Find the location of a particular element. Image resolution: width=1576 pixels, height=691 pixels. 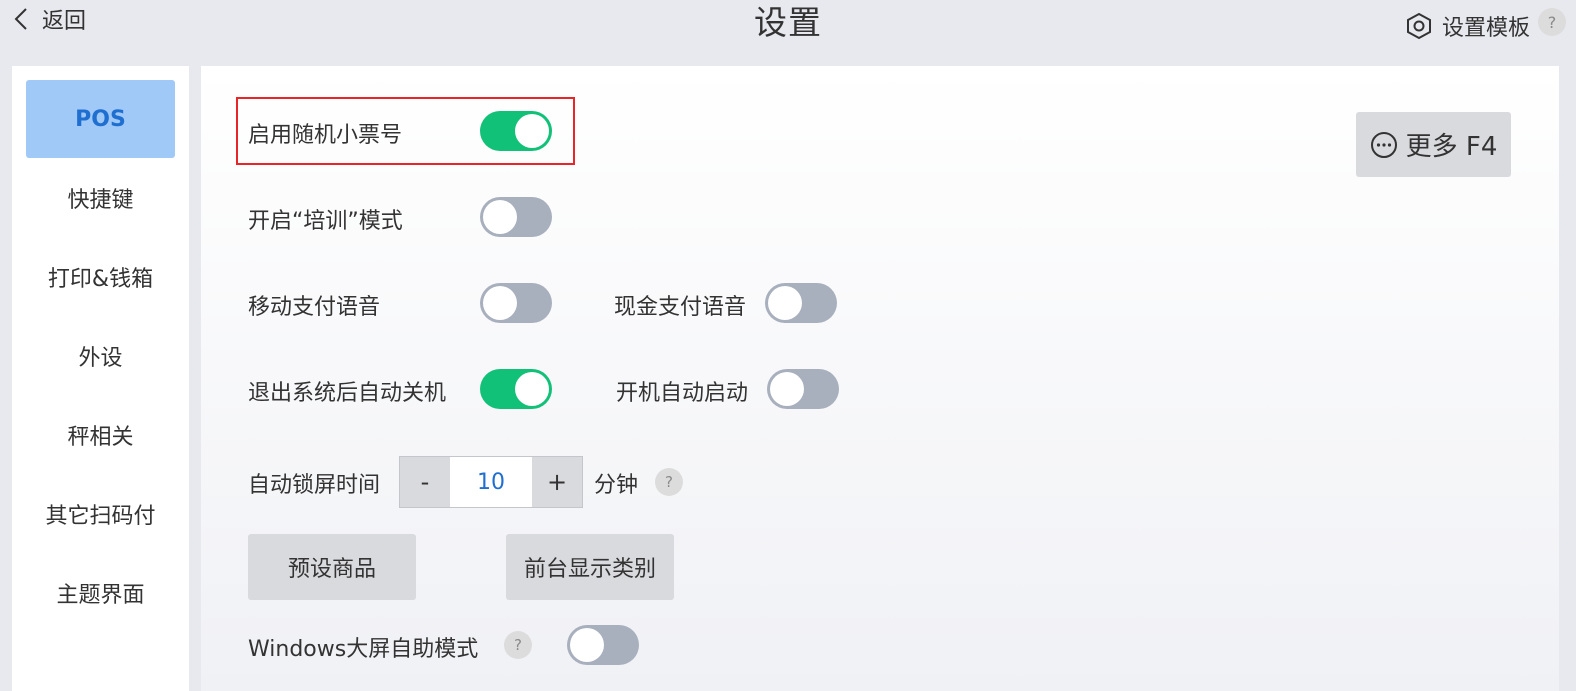

windows-kiosk-label: Windows大屏自助模式 is located at coordinates (363, 649).